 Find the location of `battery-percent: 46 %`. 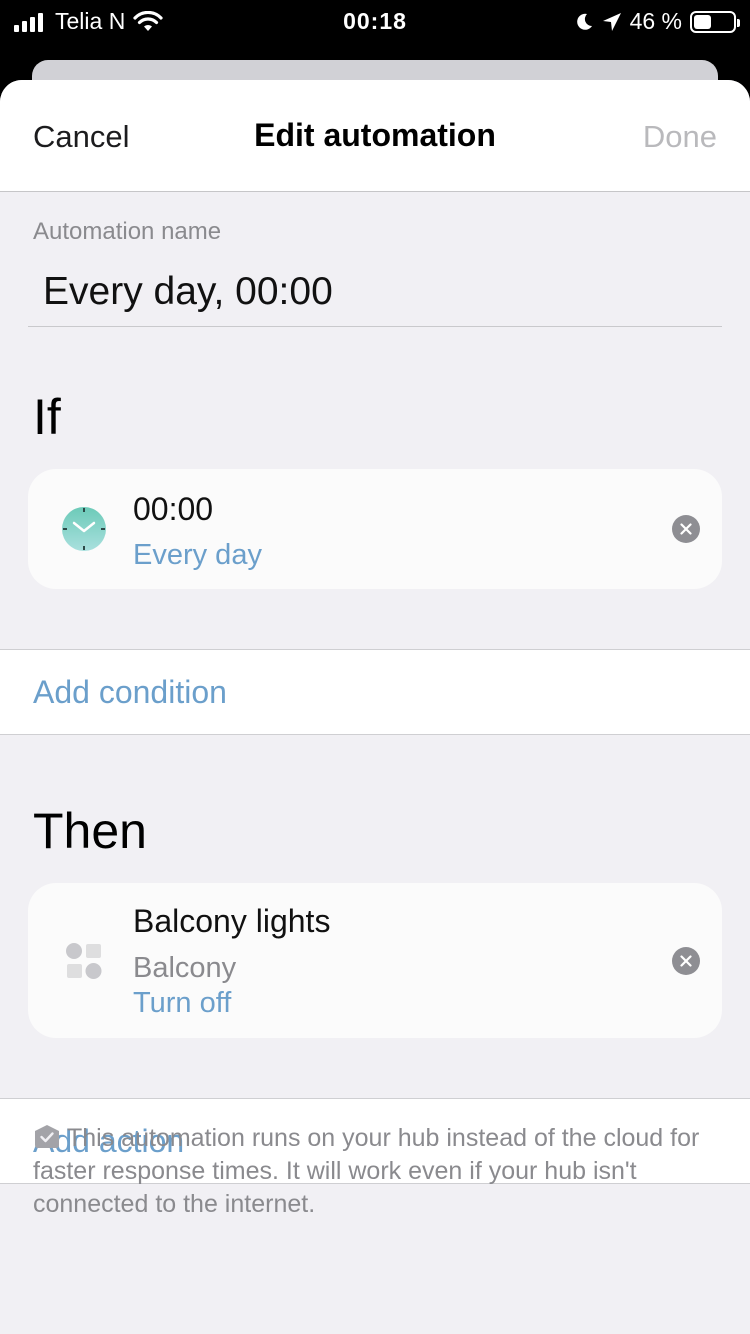

battery-percent: 46 % is located at coordinates (655, 21).